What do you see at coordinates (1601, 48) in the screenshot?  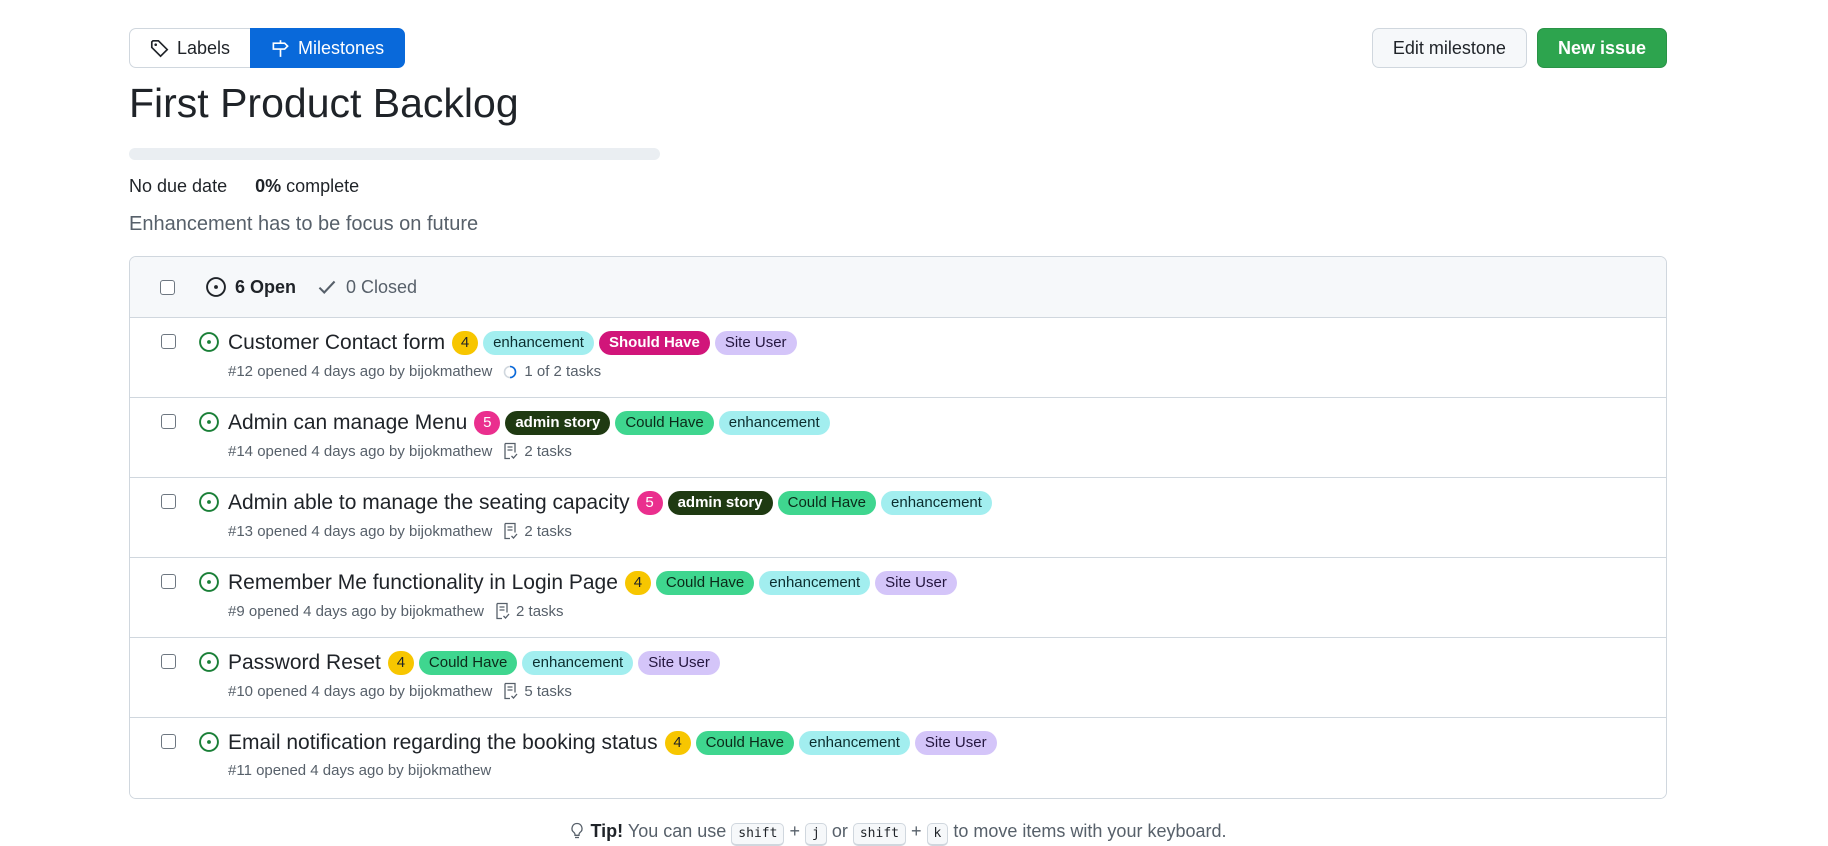 I see `new-issue-button: New issue` at bounding box center [1601, 48].